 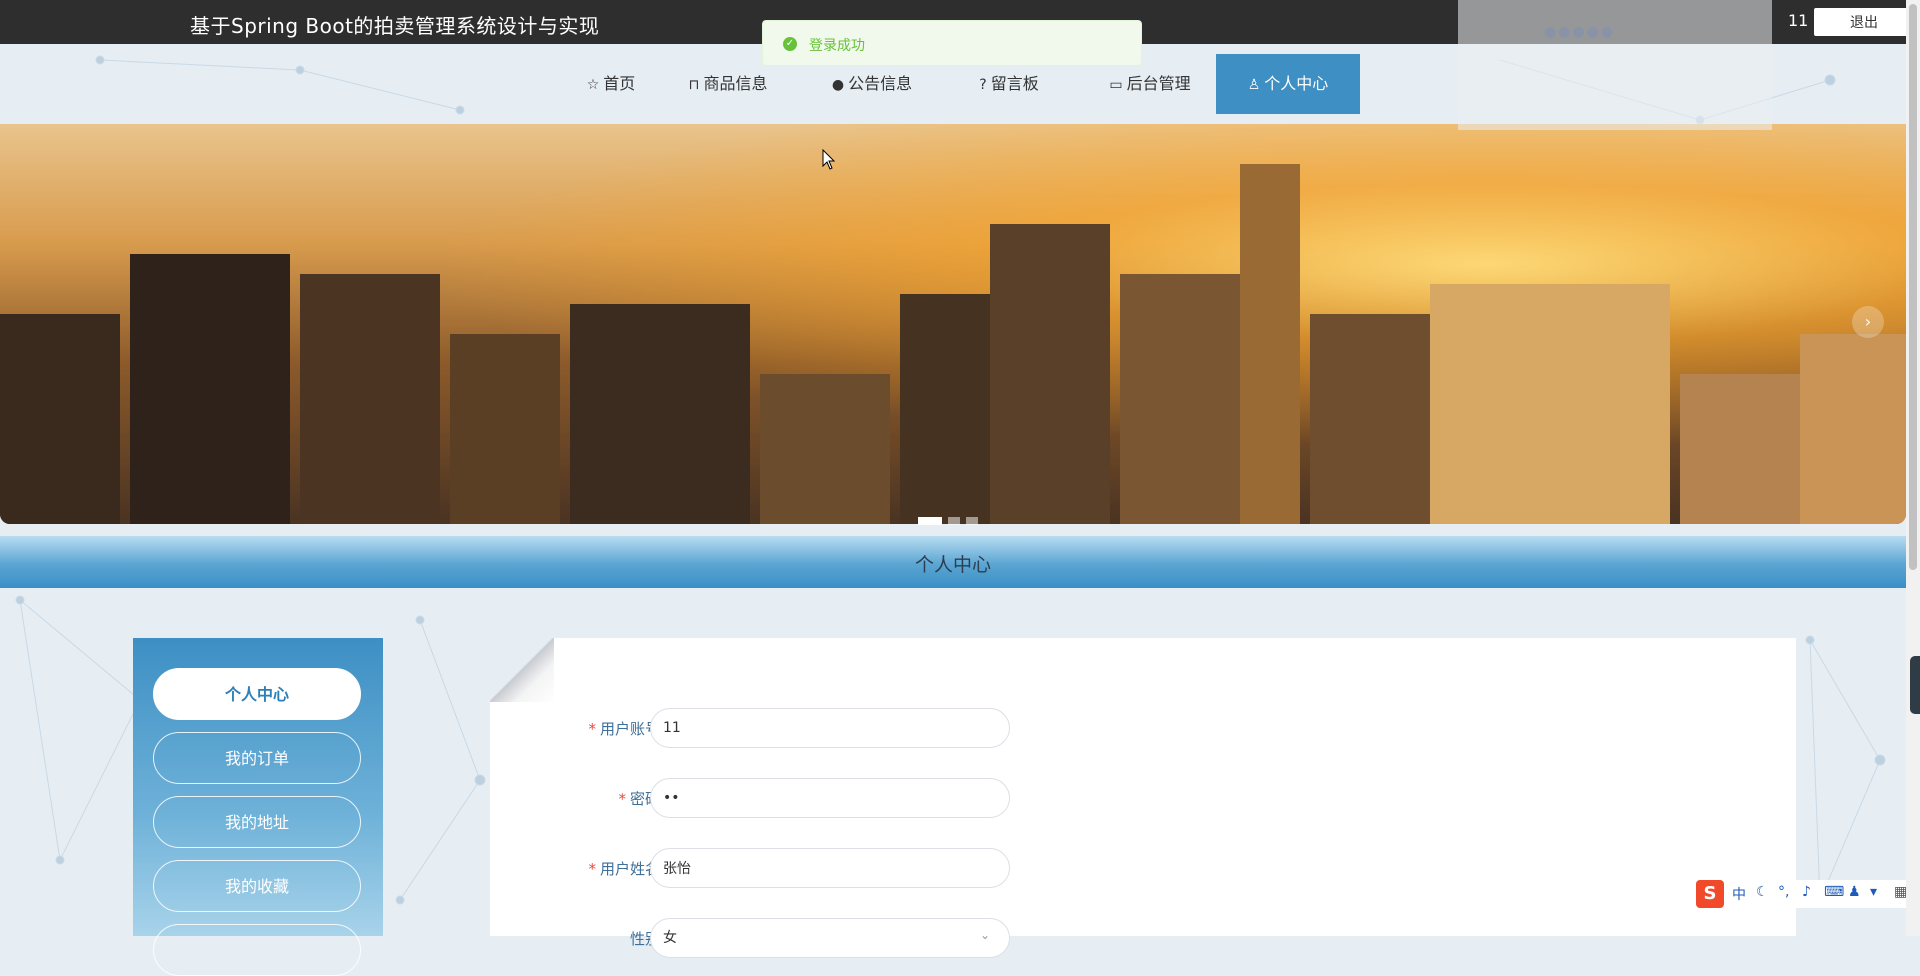 I want to click on section-header: 个人中心, so click(x=953, y=562).